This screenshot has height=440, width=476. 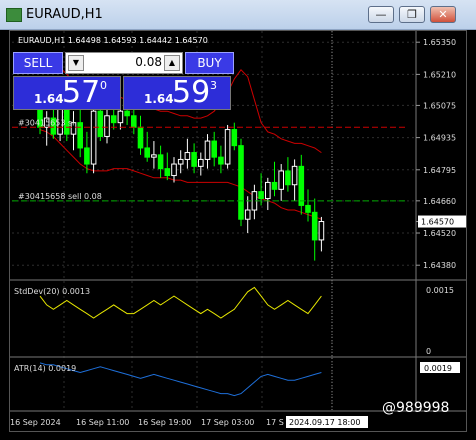 What do you see at coordinates (438, 368) in the screenshot?
I see `atr-value: 0.0019` at bounding box center [438, 368].